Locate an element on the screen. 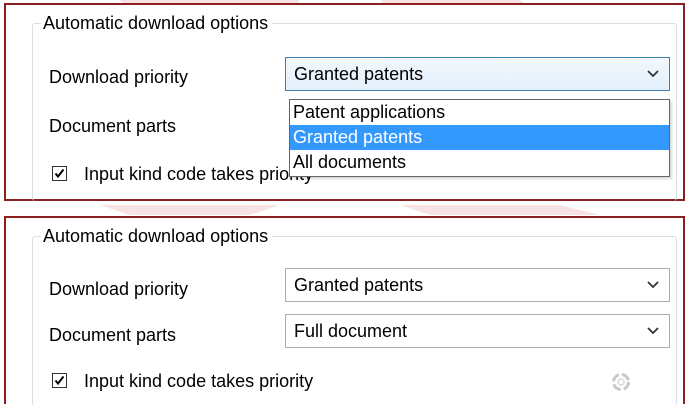 The width and height of the screenshot is (691, 406). dropdown-option: All documents is located at coordinates (479, 162).